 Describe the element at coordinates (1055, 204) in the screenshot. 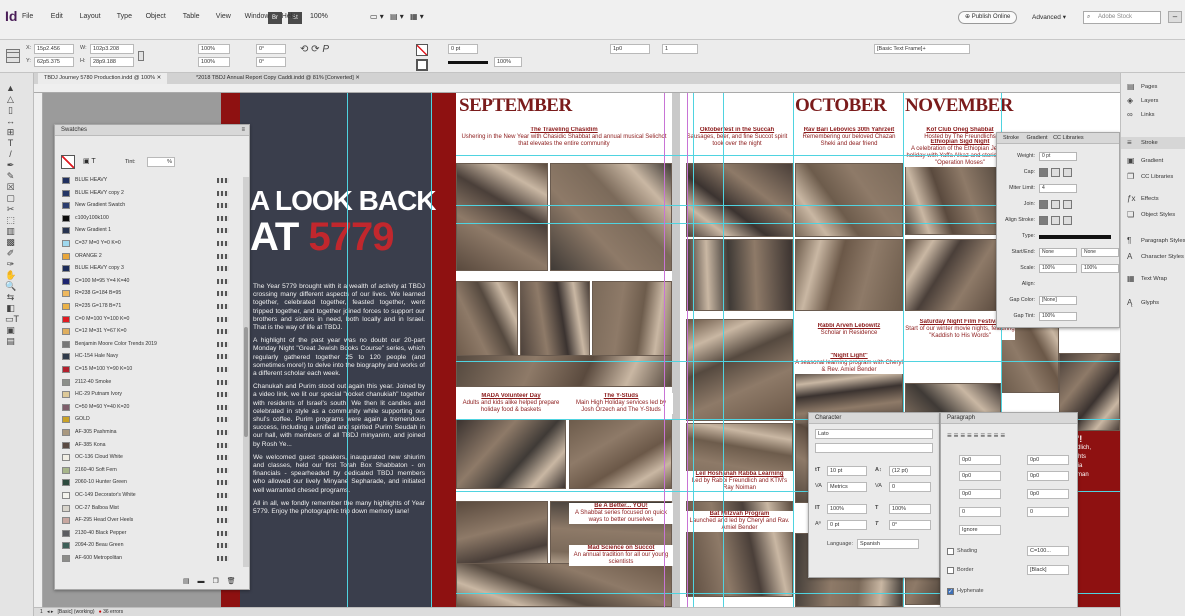

I see `stroke-join-option-icon` at that location.